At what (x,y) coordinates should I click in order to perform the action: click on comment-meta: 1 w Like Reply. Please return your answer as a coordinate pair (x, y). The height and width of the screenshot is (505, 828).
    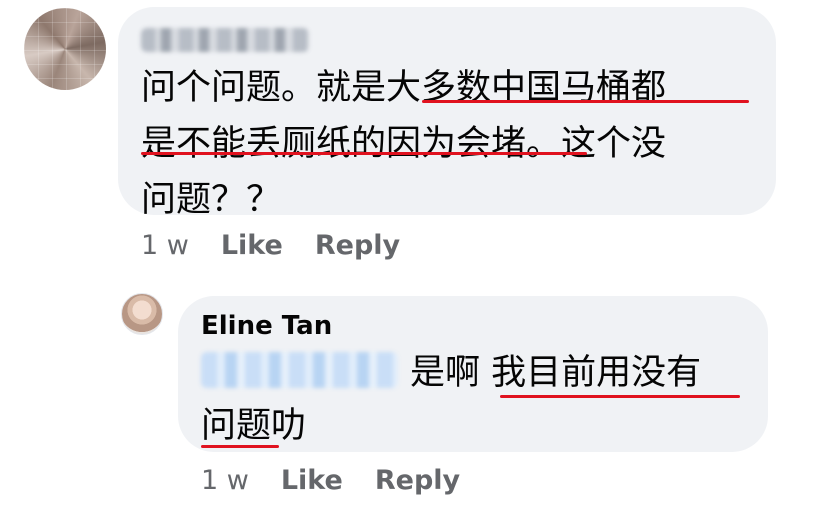
    Looking at the image, I should click on (270, 245).